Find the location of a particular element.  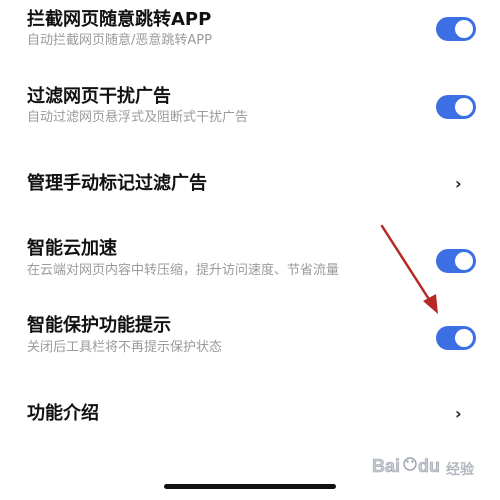

setting-subtitle: 自动过滤网页悬浮式及阻断式干扰广告 is located at coordinates (138, 117).